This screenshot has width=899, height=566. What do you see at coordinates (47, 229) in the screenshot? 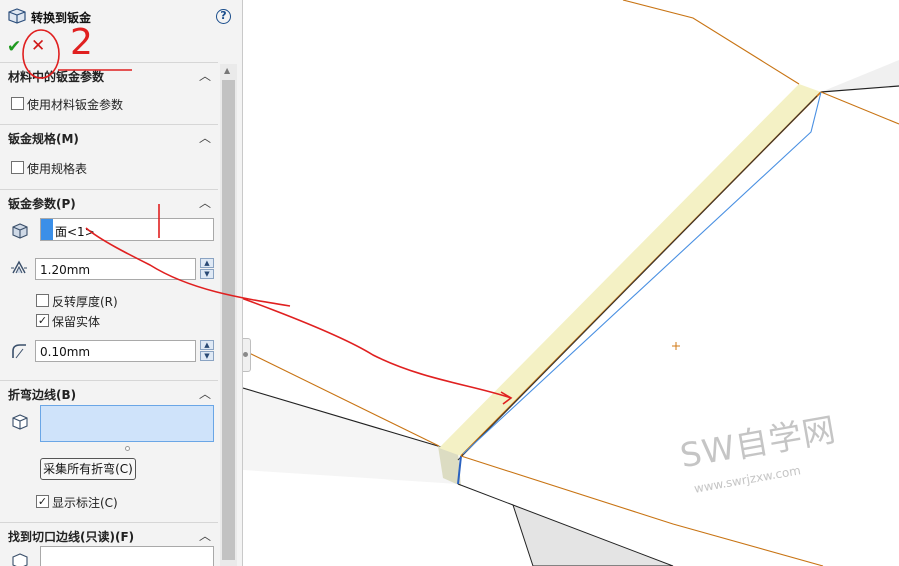
I see `selection-color-swatch` at bounding box center [47, 229].